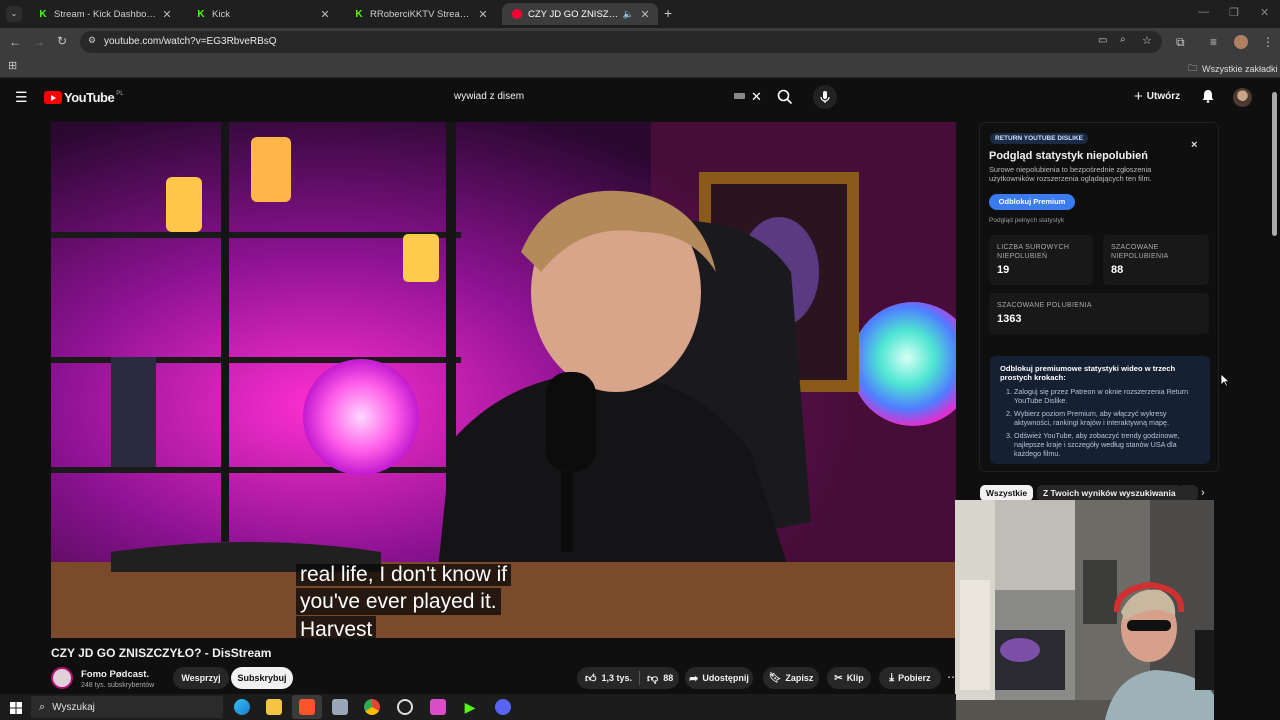 The image size is (1280, 720). Describe the element at coordinates (262, 678) in the screenshot. I see `subscribe-button: Subskrybuj` at that location.